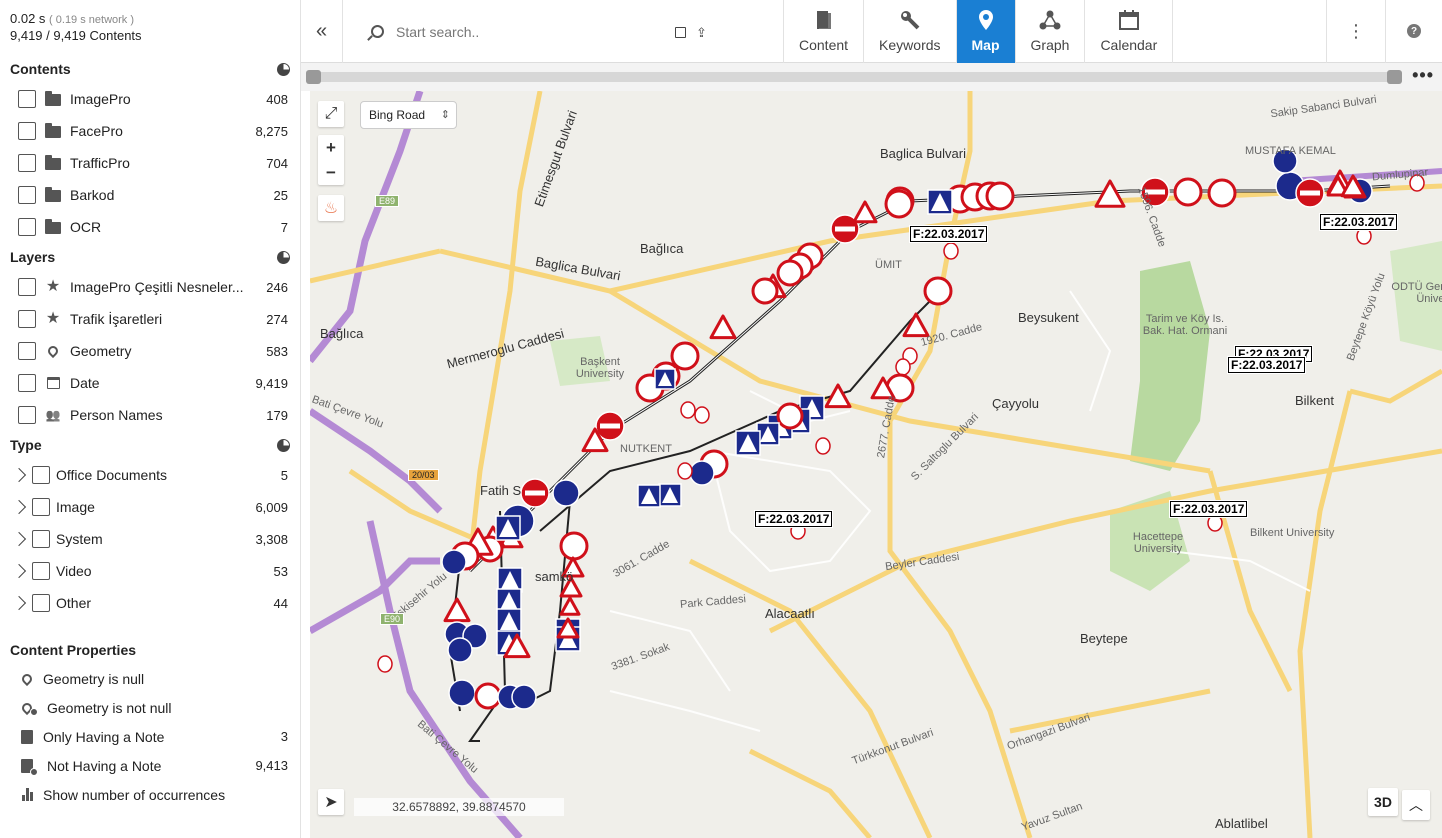  I want to click on chevron-up-icon: ︿, so click(1416, 805).